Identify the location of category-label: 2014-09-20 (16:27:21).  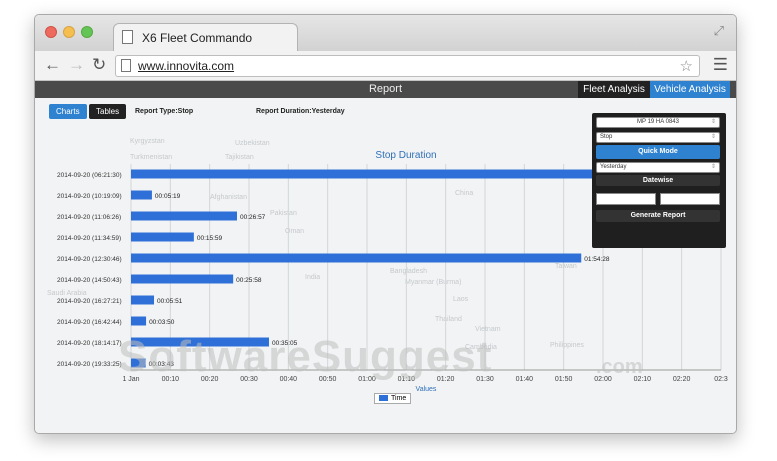
(89, 301).